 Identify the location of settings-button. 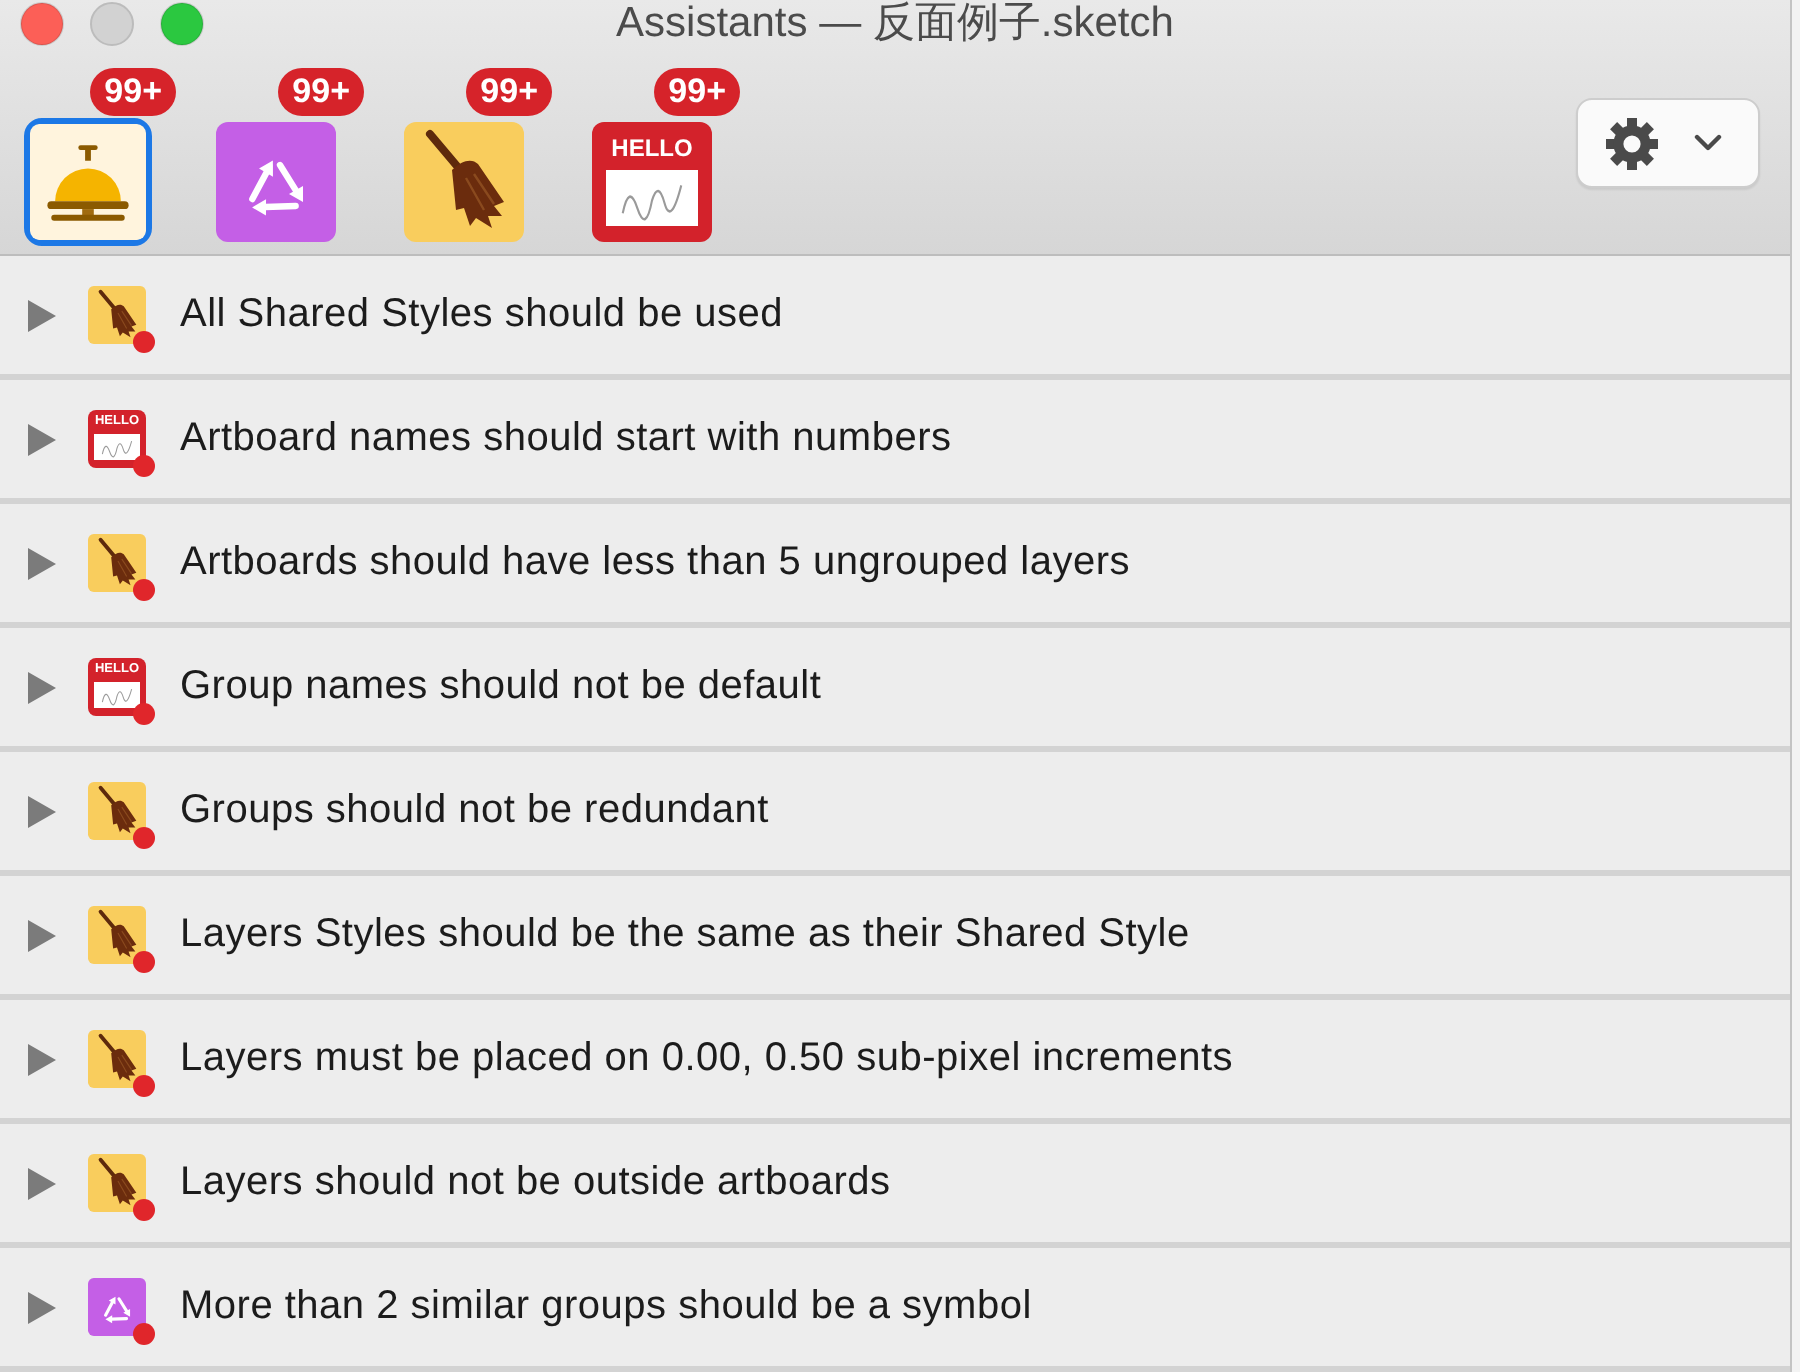
(1668, 143).